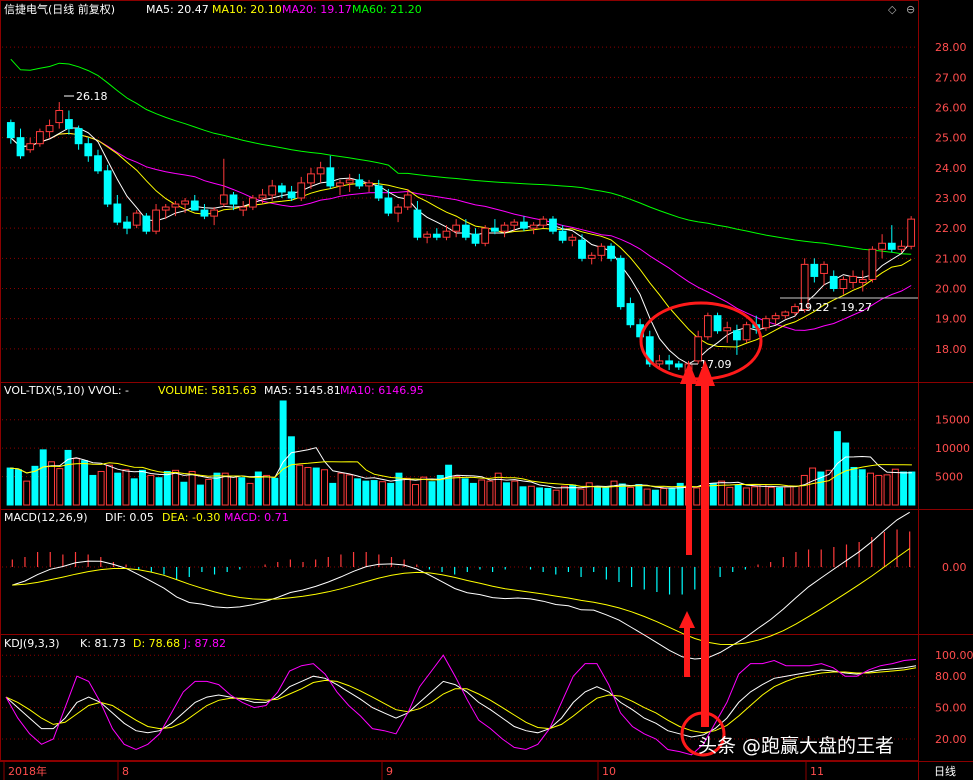 The image size is (973, 780). Describe the element at coordinates (892, 9) in the screenshot. I see `diamond-icon: ◇` at that location.